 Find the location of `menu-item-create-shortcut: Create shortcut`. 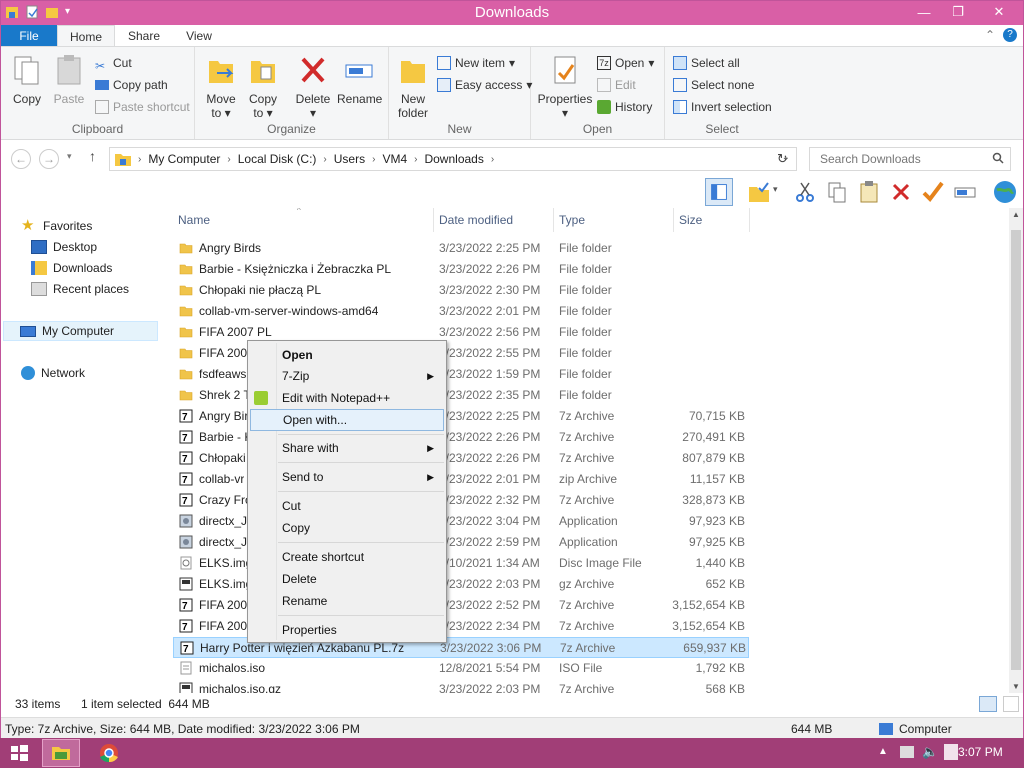

menu-item-create-shortcut: Create shortcut is located at coordinates (347, 557).